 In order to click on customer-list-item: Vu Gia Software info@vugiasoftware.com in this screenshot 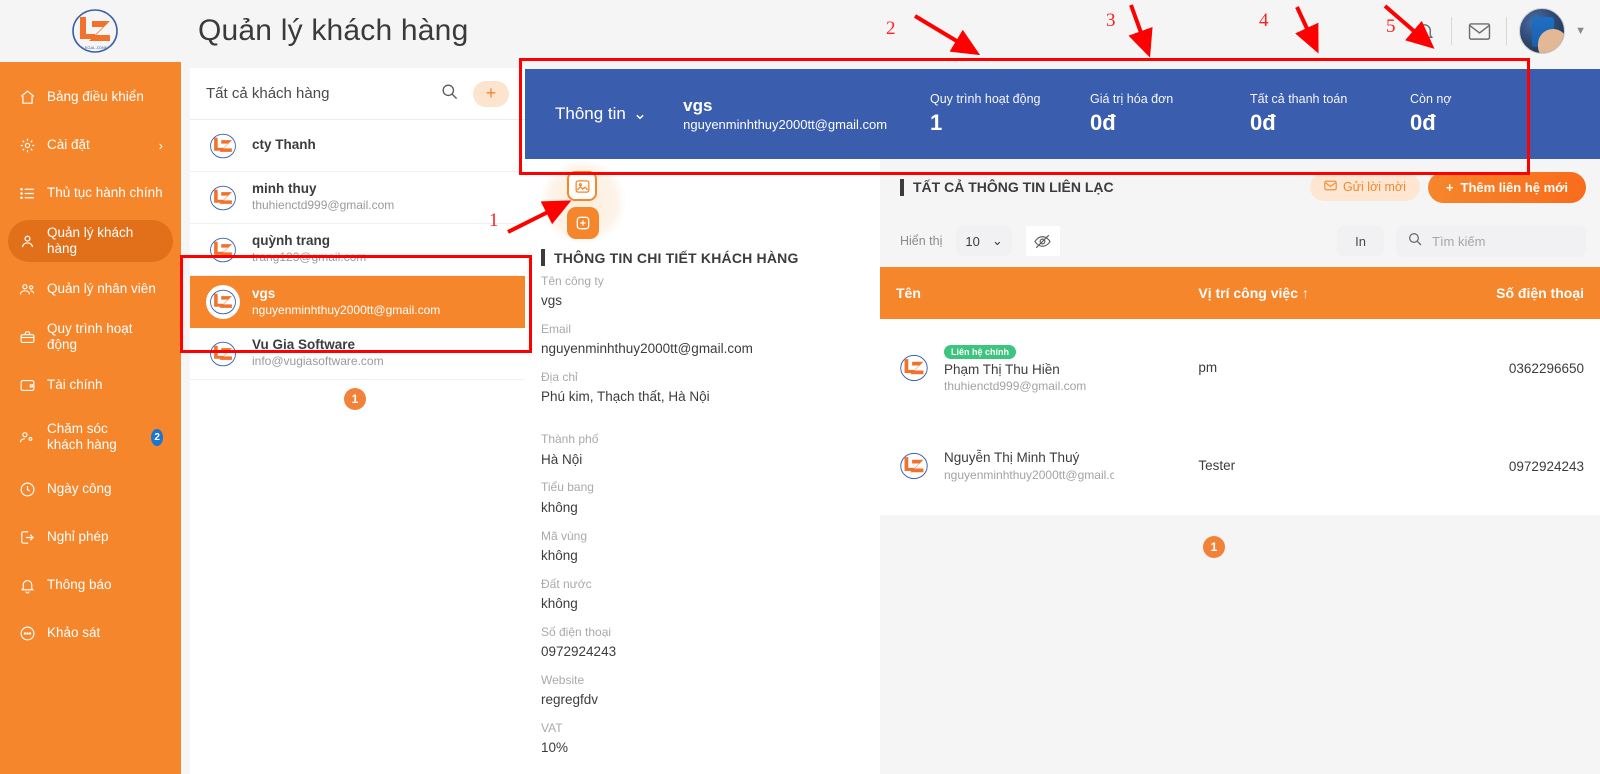, I will do `click(357, 354)`.